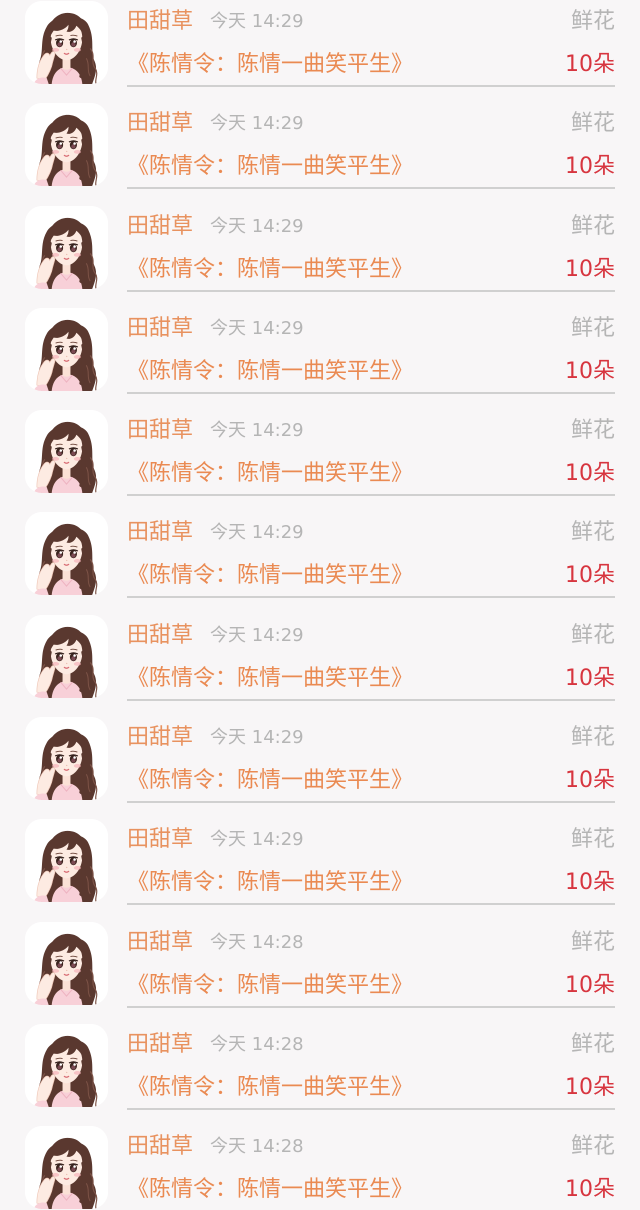 Image resolution: width=640 pixels, height=1210 pixels. What do you see at coordinates (371, 964) in the screenshot?
I see `record-details: 田甜草 今天 14:28 鲜花 《陈情令：陈情一曲笑平生》 10朵` at bounding box center [371, 964].